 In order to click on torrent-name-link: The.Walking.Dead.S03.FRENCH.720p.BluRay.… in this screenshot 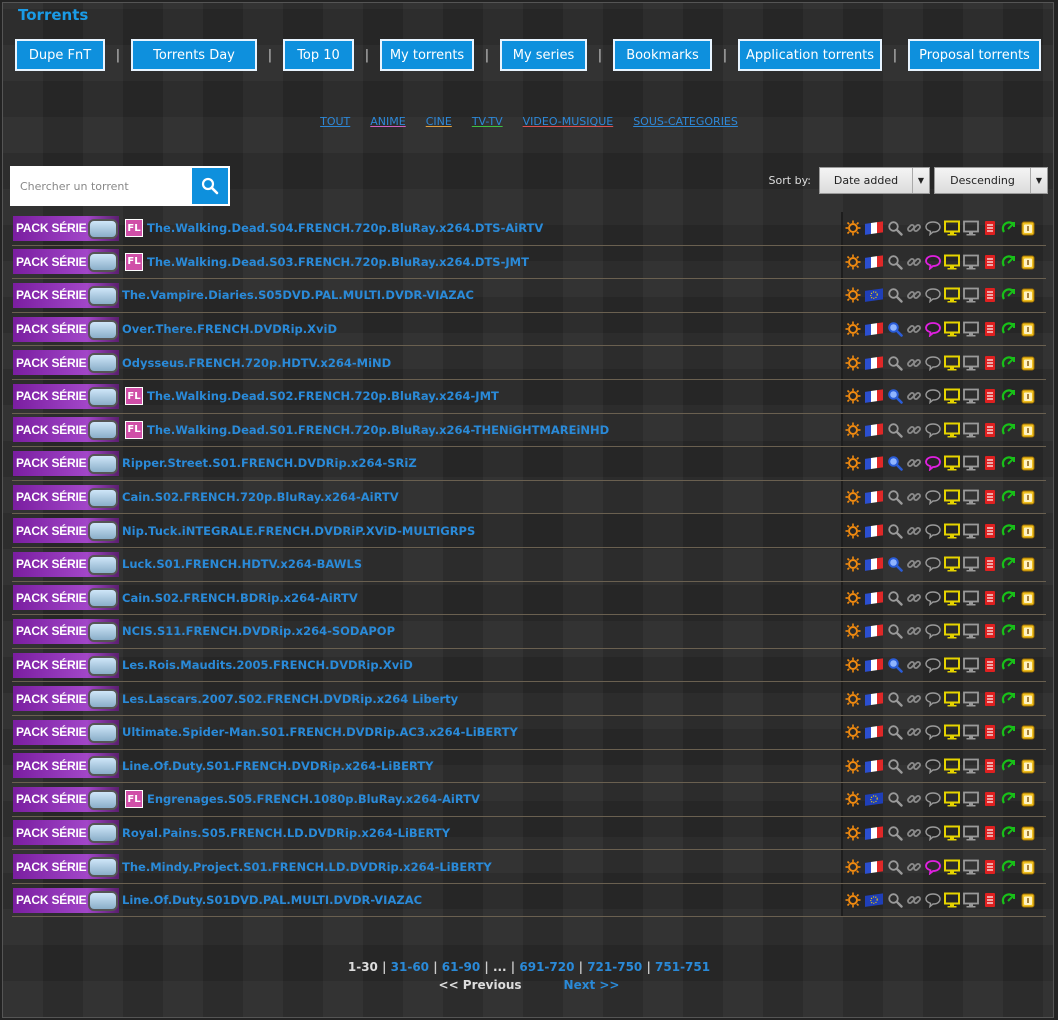, I will do `click(338, 262)`.